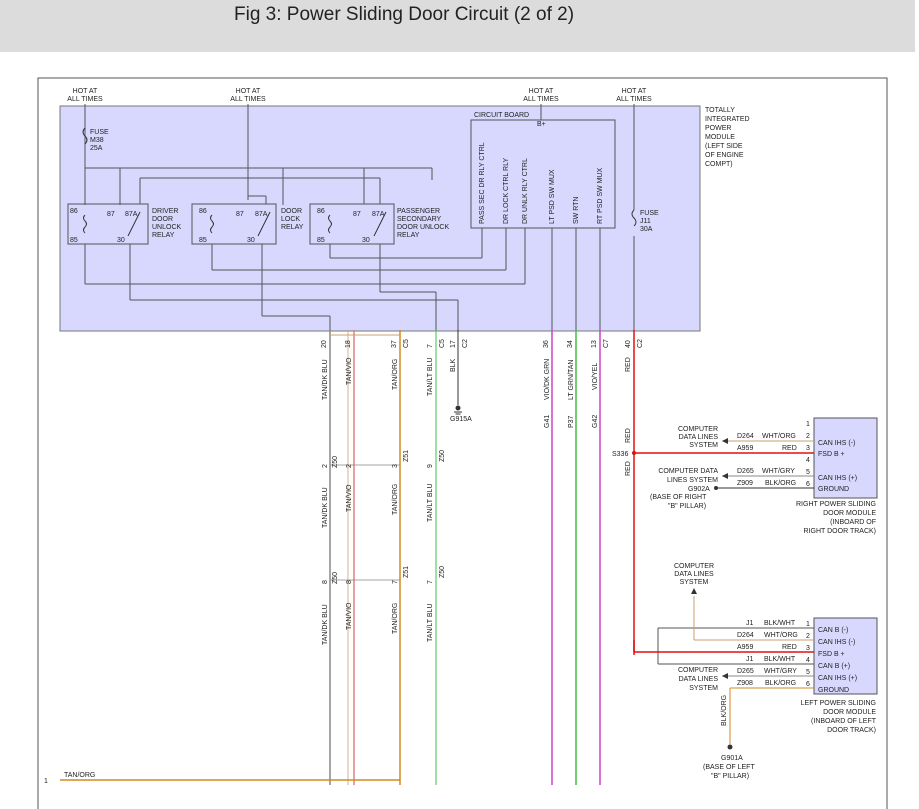 The image size is (919, 809). I want to click on label-right_module-lines-2: CAN IHS (+), so click(837, 478).